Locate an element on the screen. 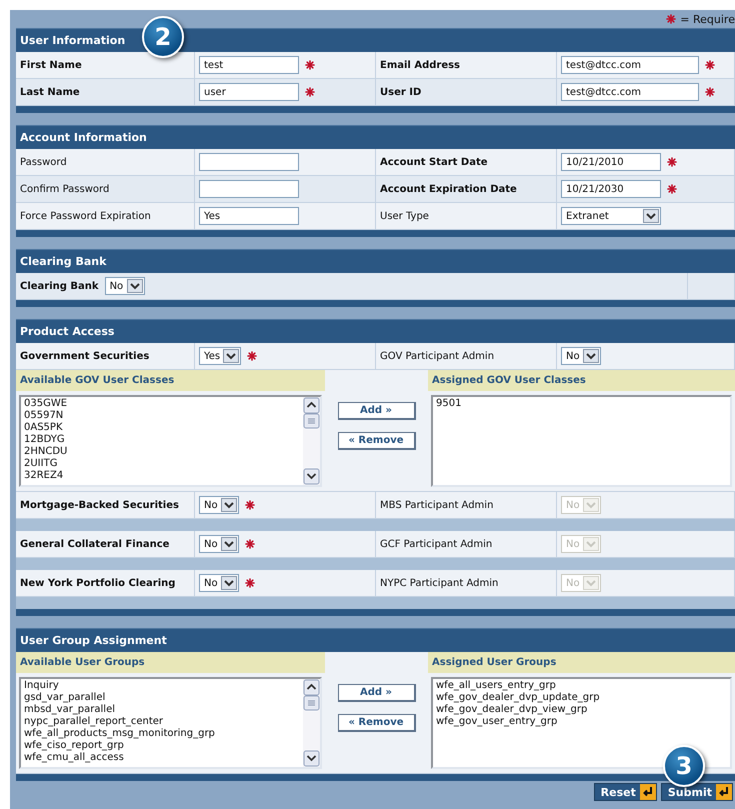  text-field: user is located at coordinates (249, 92).